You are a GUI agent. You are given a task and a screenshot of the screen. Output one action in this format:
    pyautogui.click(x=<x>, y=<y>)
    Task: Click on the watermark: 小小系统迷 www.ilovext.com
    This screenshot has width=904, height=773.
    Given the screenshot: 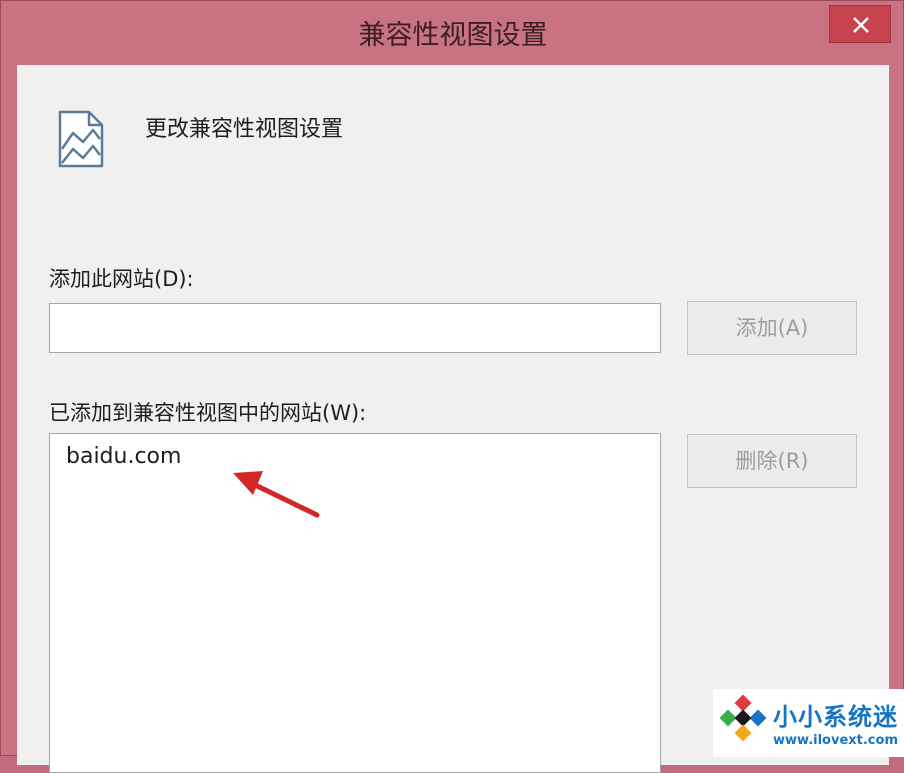 What is the action you would take?
    pyautogui.click(x=808, y=723)
    